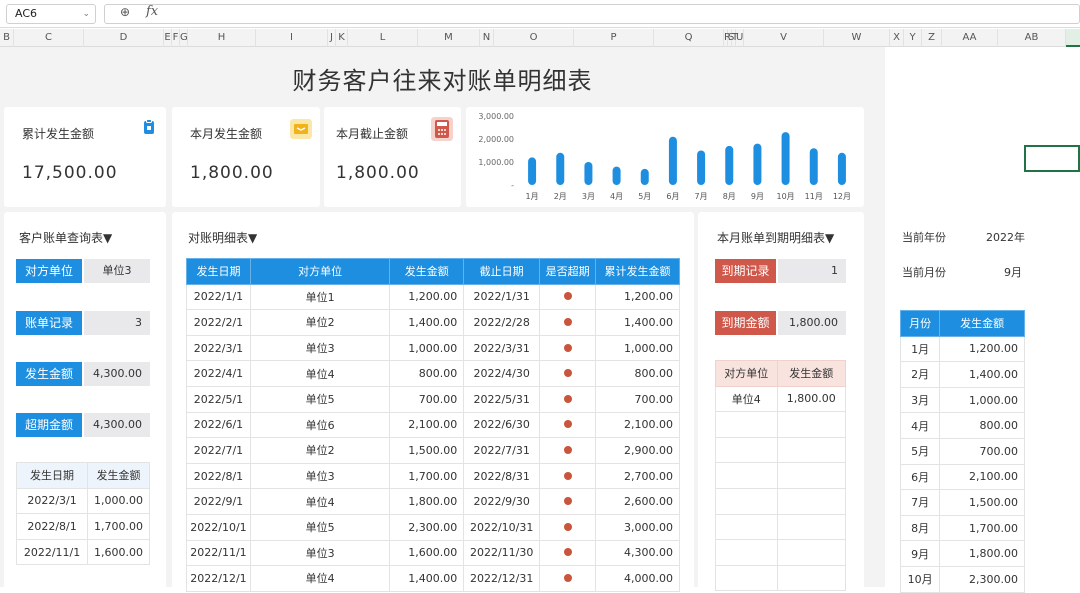 The height and width of the screenshot is (593, 1080). What do you see at coordinates (644, 196) in the screenshot?
I see `x-tick-label: 5月` at bounding box center [644, 196].